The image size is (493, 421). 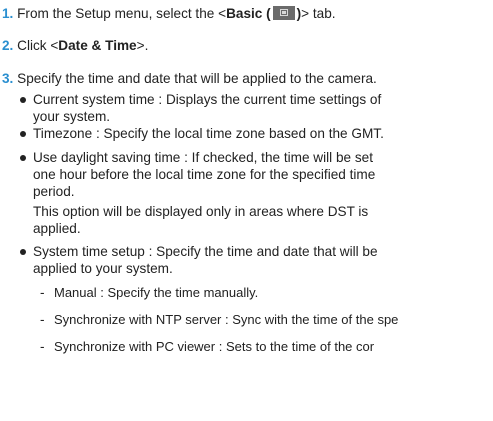 What do you see at coordinates (156, 292) in the screenshot?
I see `subitem-manual: Manual : Specify the time manually.` at bounding box center [156, 292].